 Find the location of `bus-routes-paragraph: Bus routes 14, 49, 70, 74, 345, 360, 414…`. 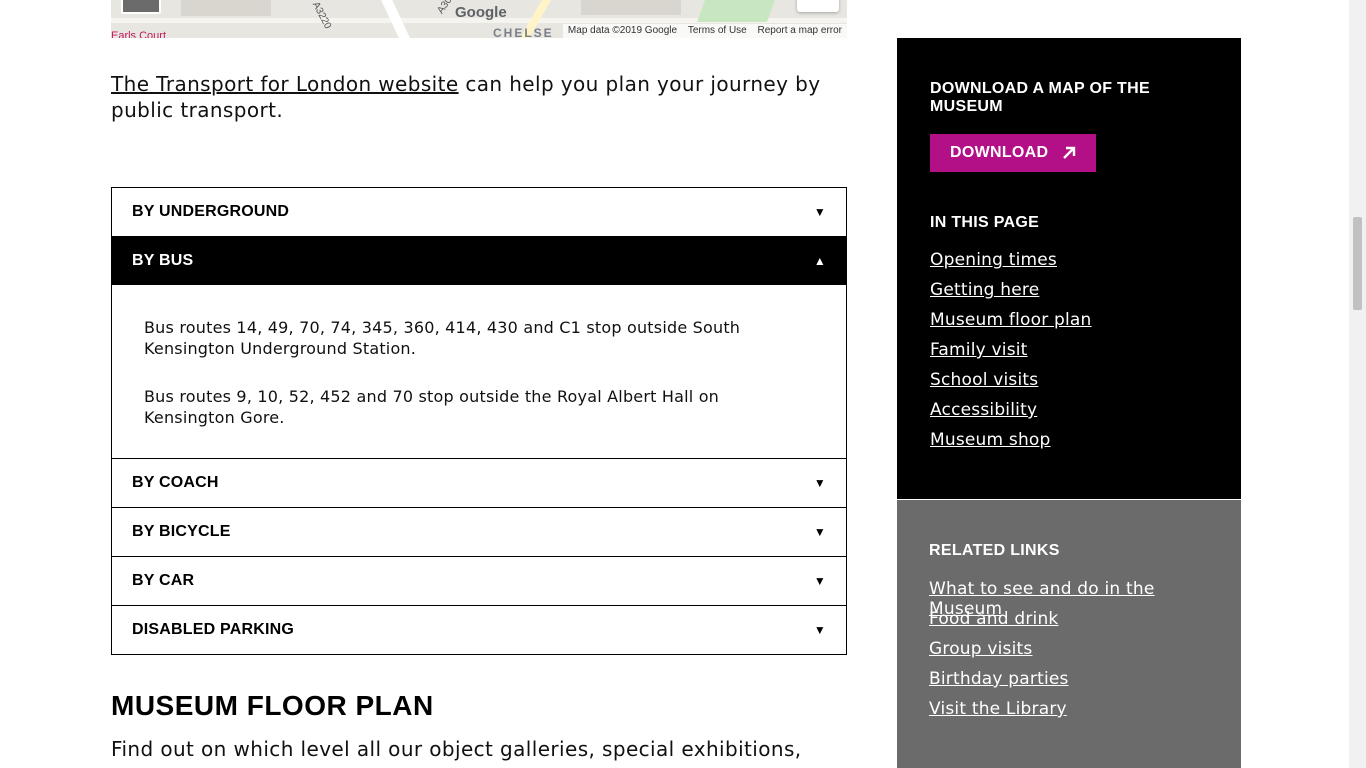

bus-routes-paragraph: Bus routes 14, 49, 70, 74, 345, 360, 414… is located at coordinates (442, 338).